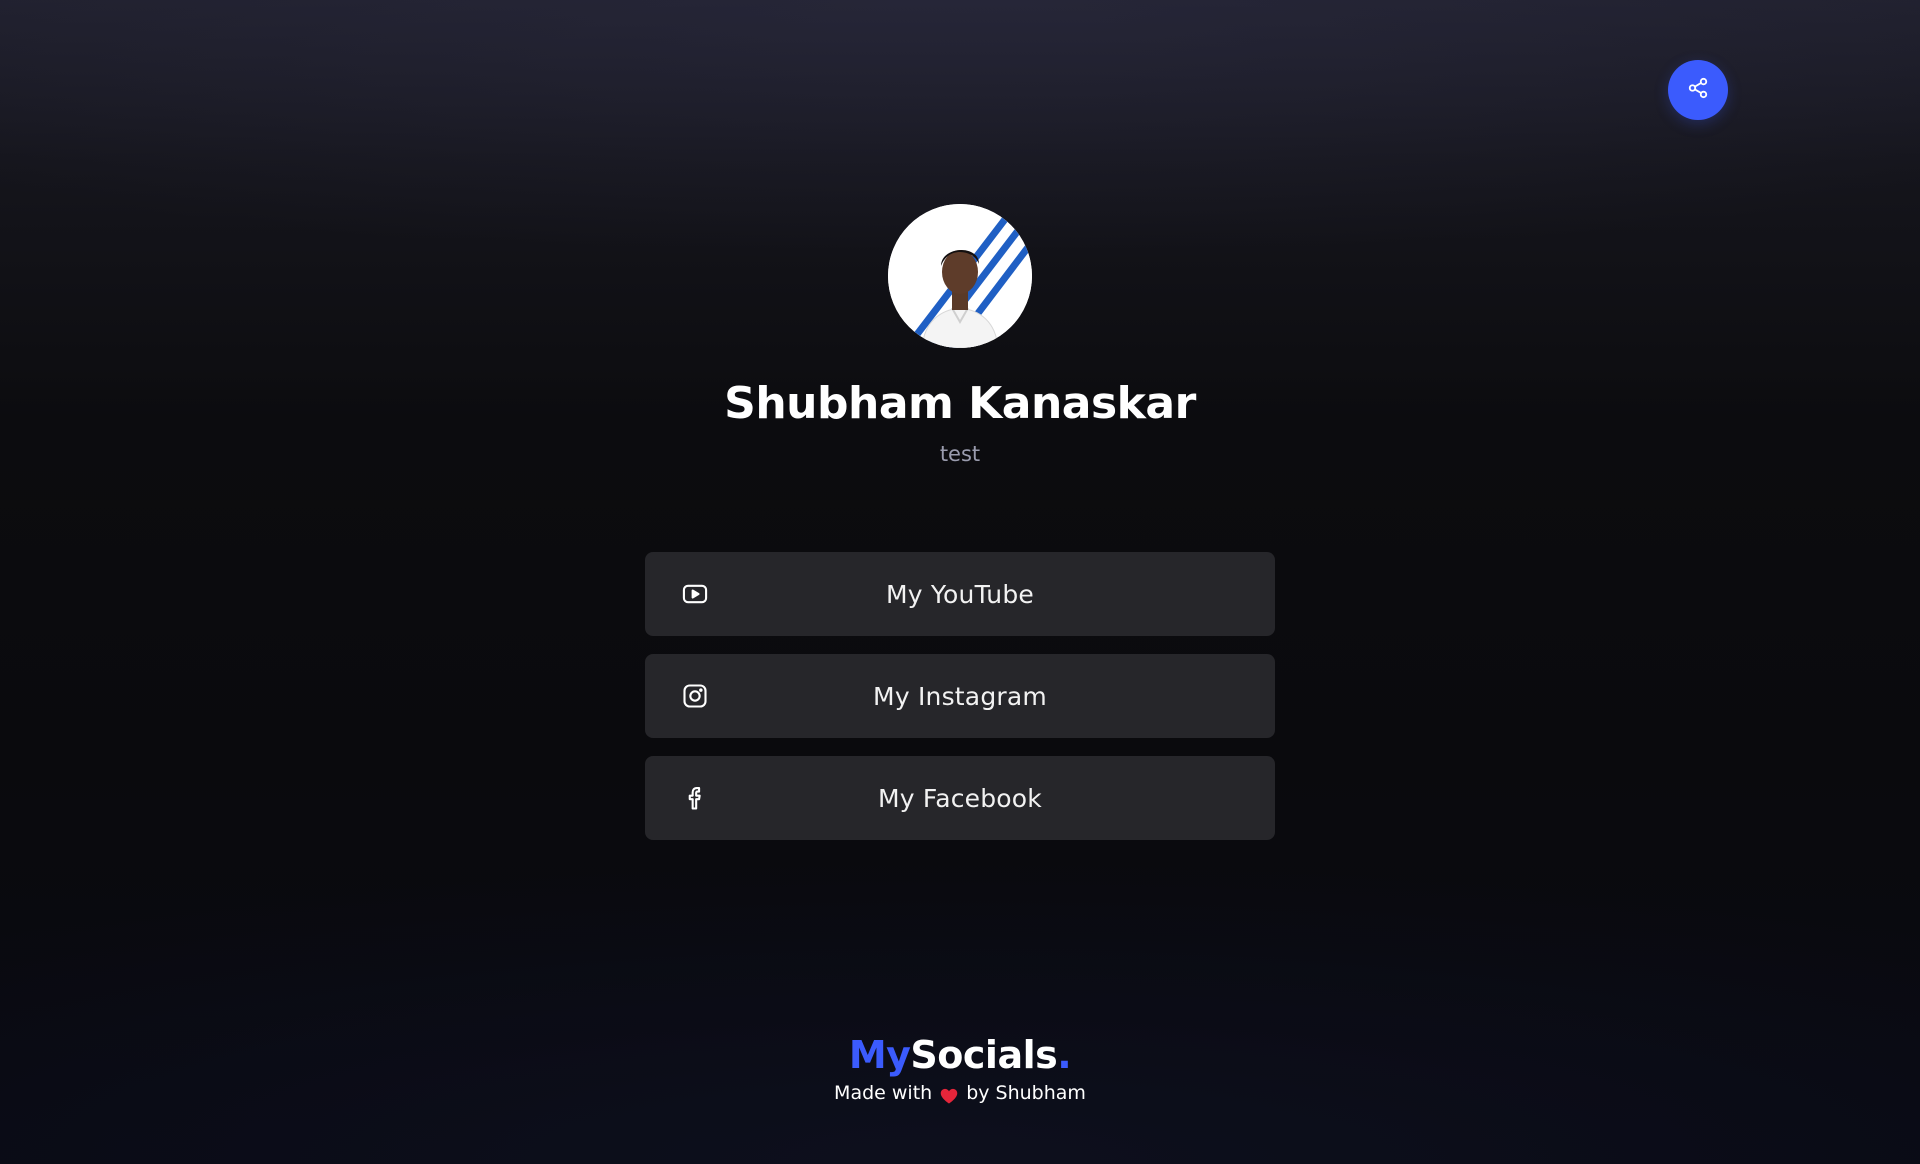 Image resolution: width=1920 pixels, height=1164 pixels. What do you see at coordinates (960, 1093) in the screenshot?
I see `footer-credit: Made with by Shubham` at bounding box center [960, 1093].